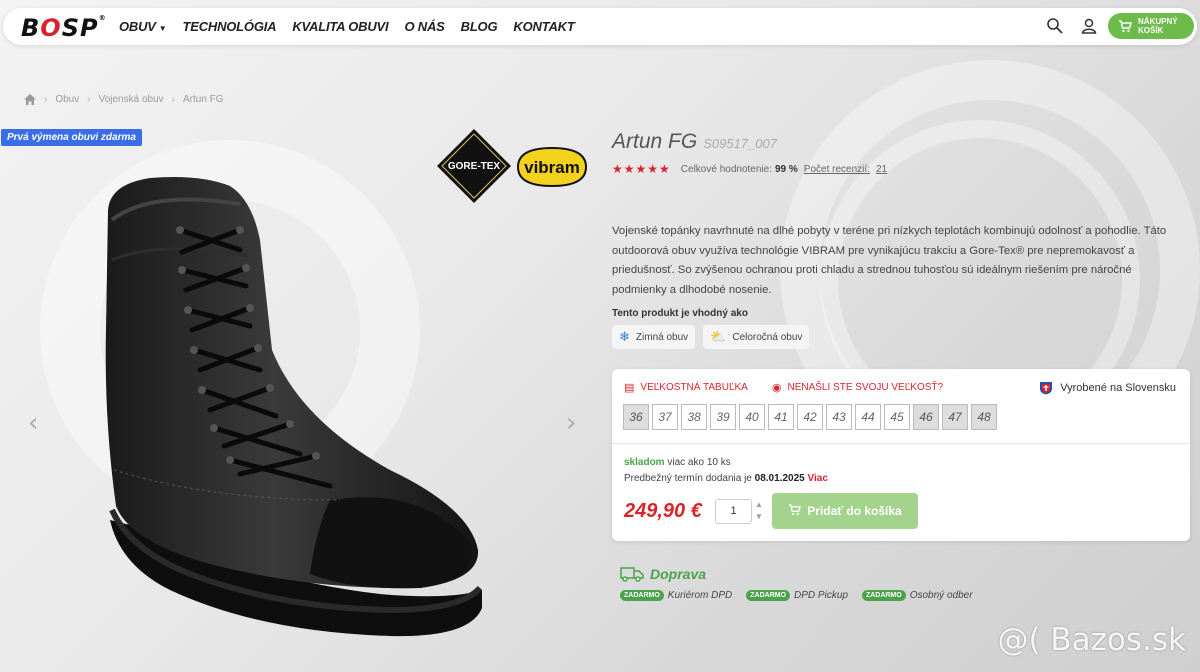 The image size is (1200, 672). Describe the element at coordinates (881, 169) in the screenshot. I see `reviews-count: 21` at that location.